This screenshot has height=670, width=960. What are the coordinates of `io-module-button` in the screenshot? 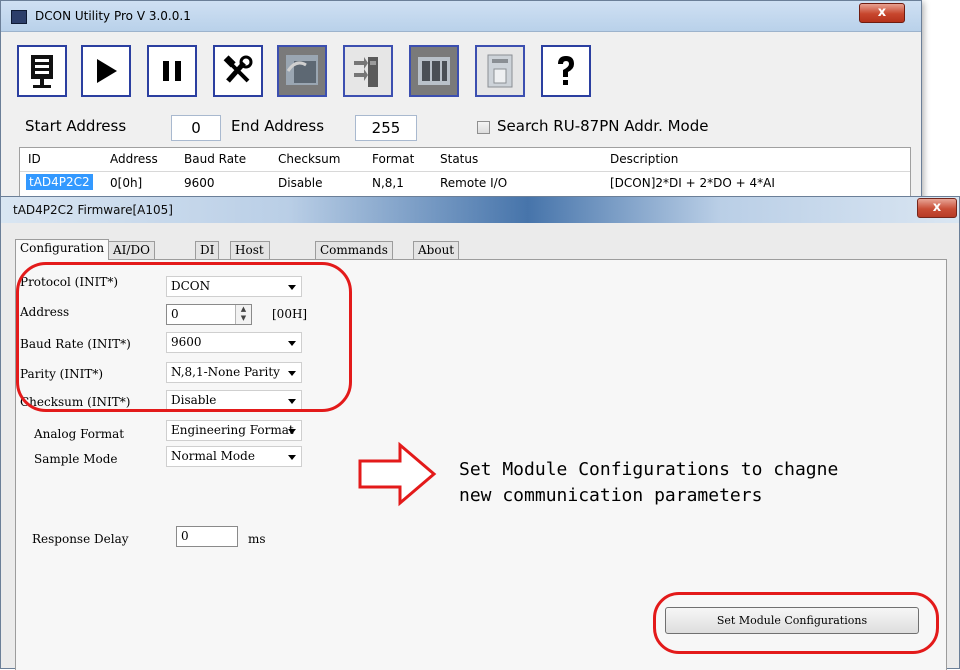 It's located at (368, 71).